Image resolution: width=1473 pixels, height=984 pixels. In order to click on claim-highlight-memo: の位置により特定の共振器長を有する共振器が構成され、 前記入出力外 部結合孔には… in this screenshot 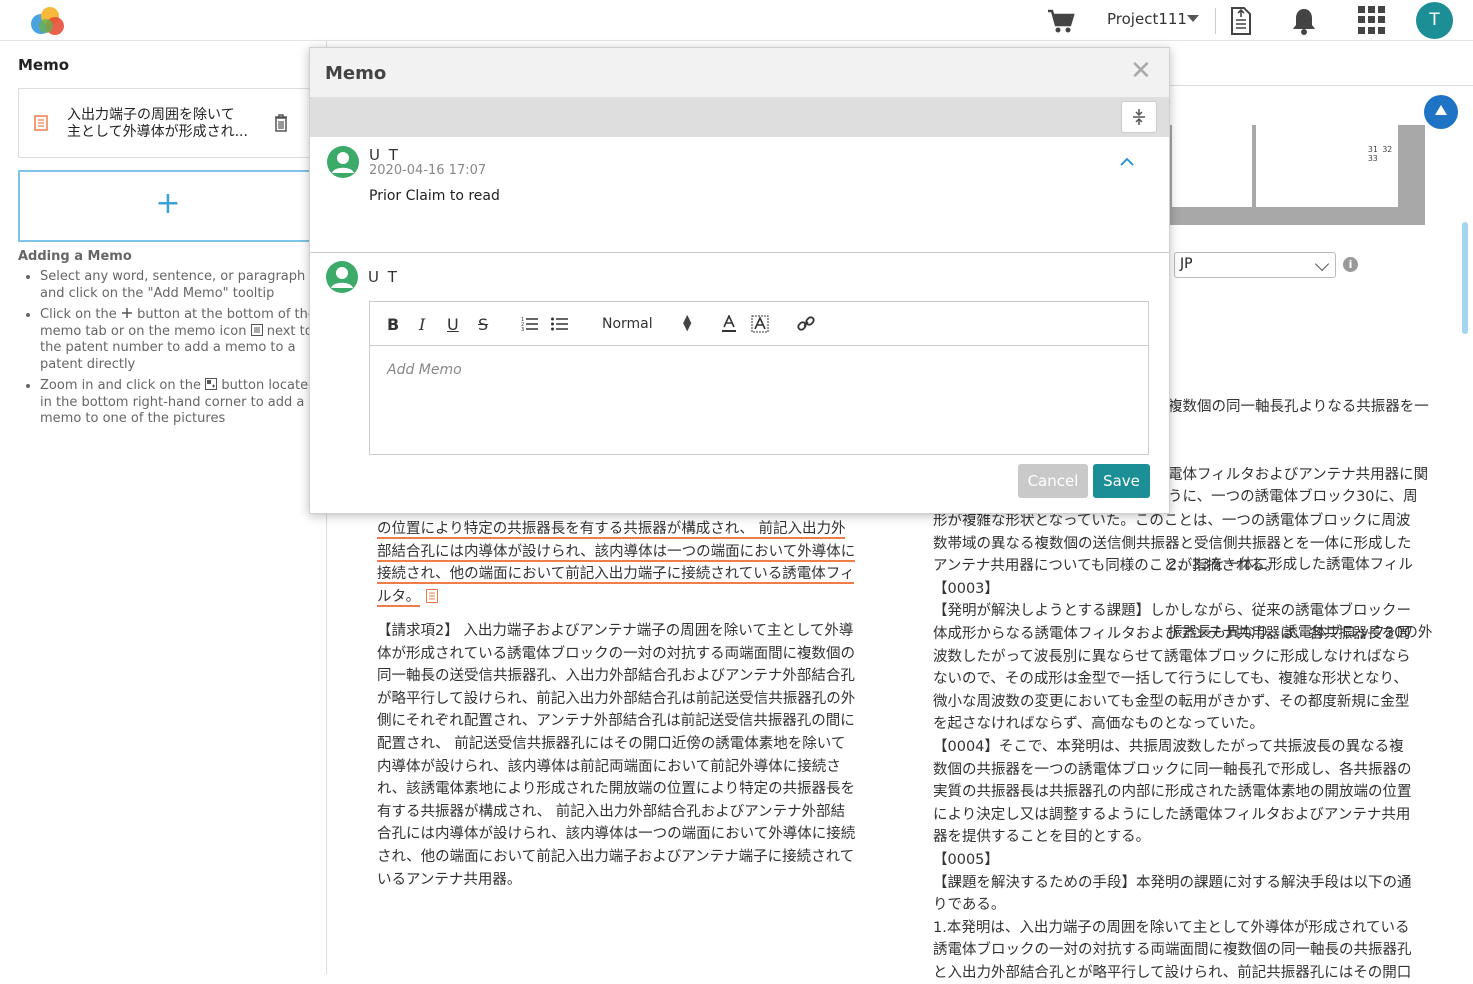, I will do `click(632, 563)`.